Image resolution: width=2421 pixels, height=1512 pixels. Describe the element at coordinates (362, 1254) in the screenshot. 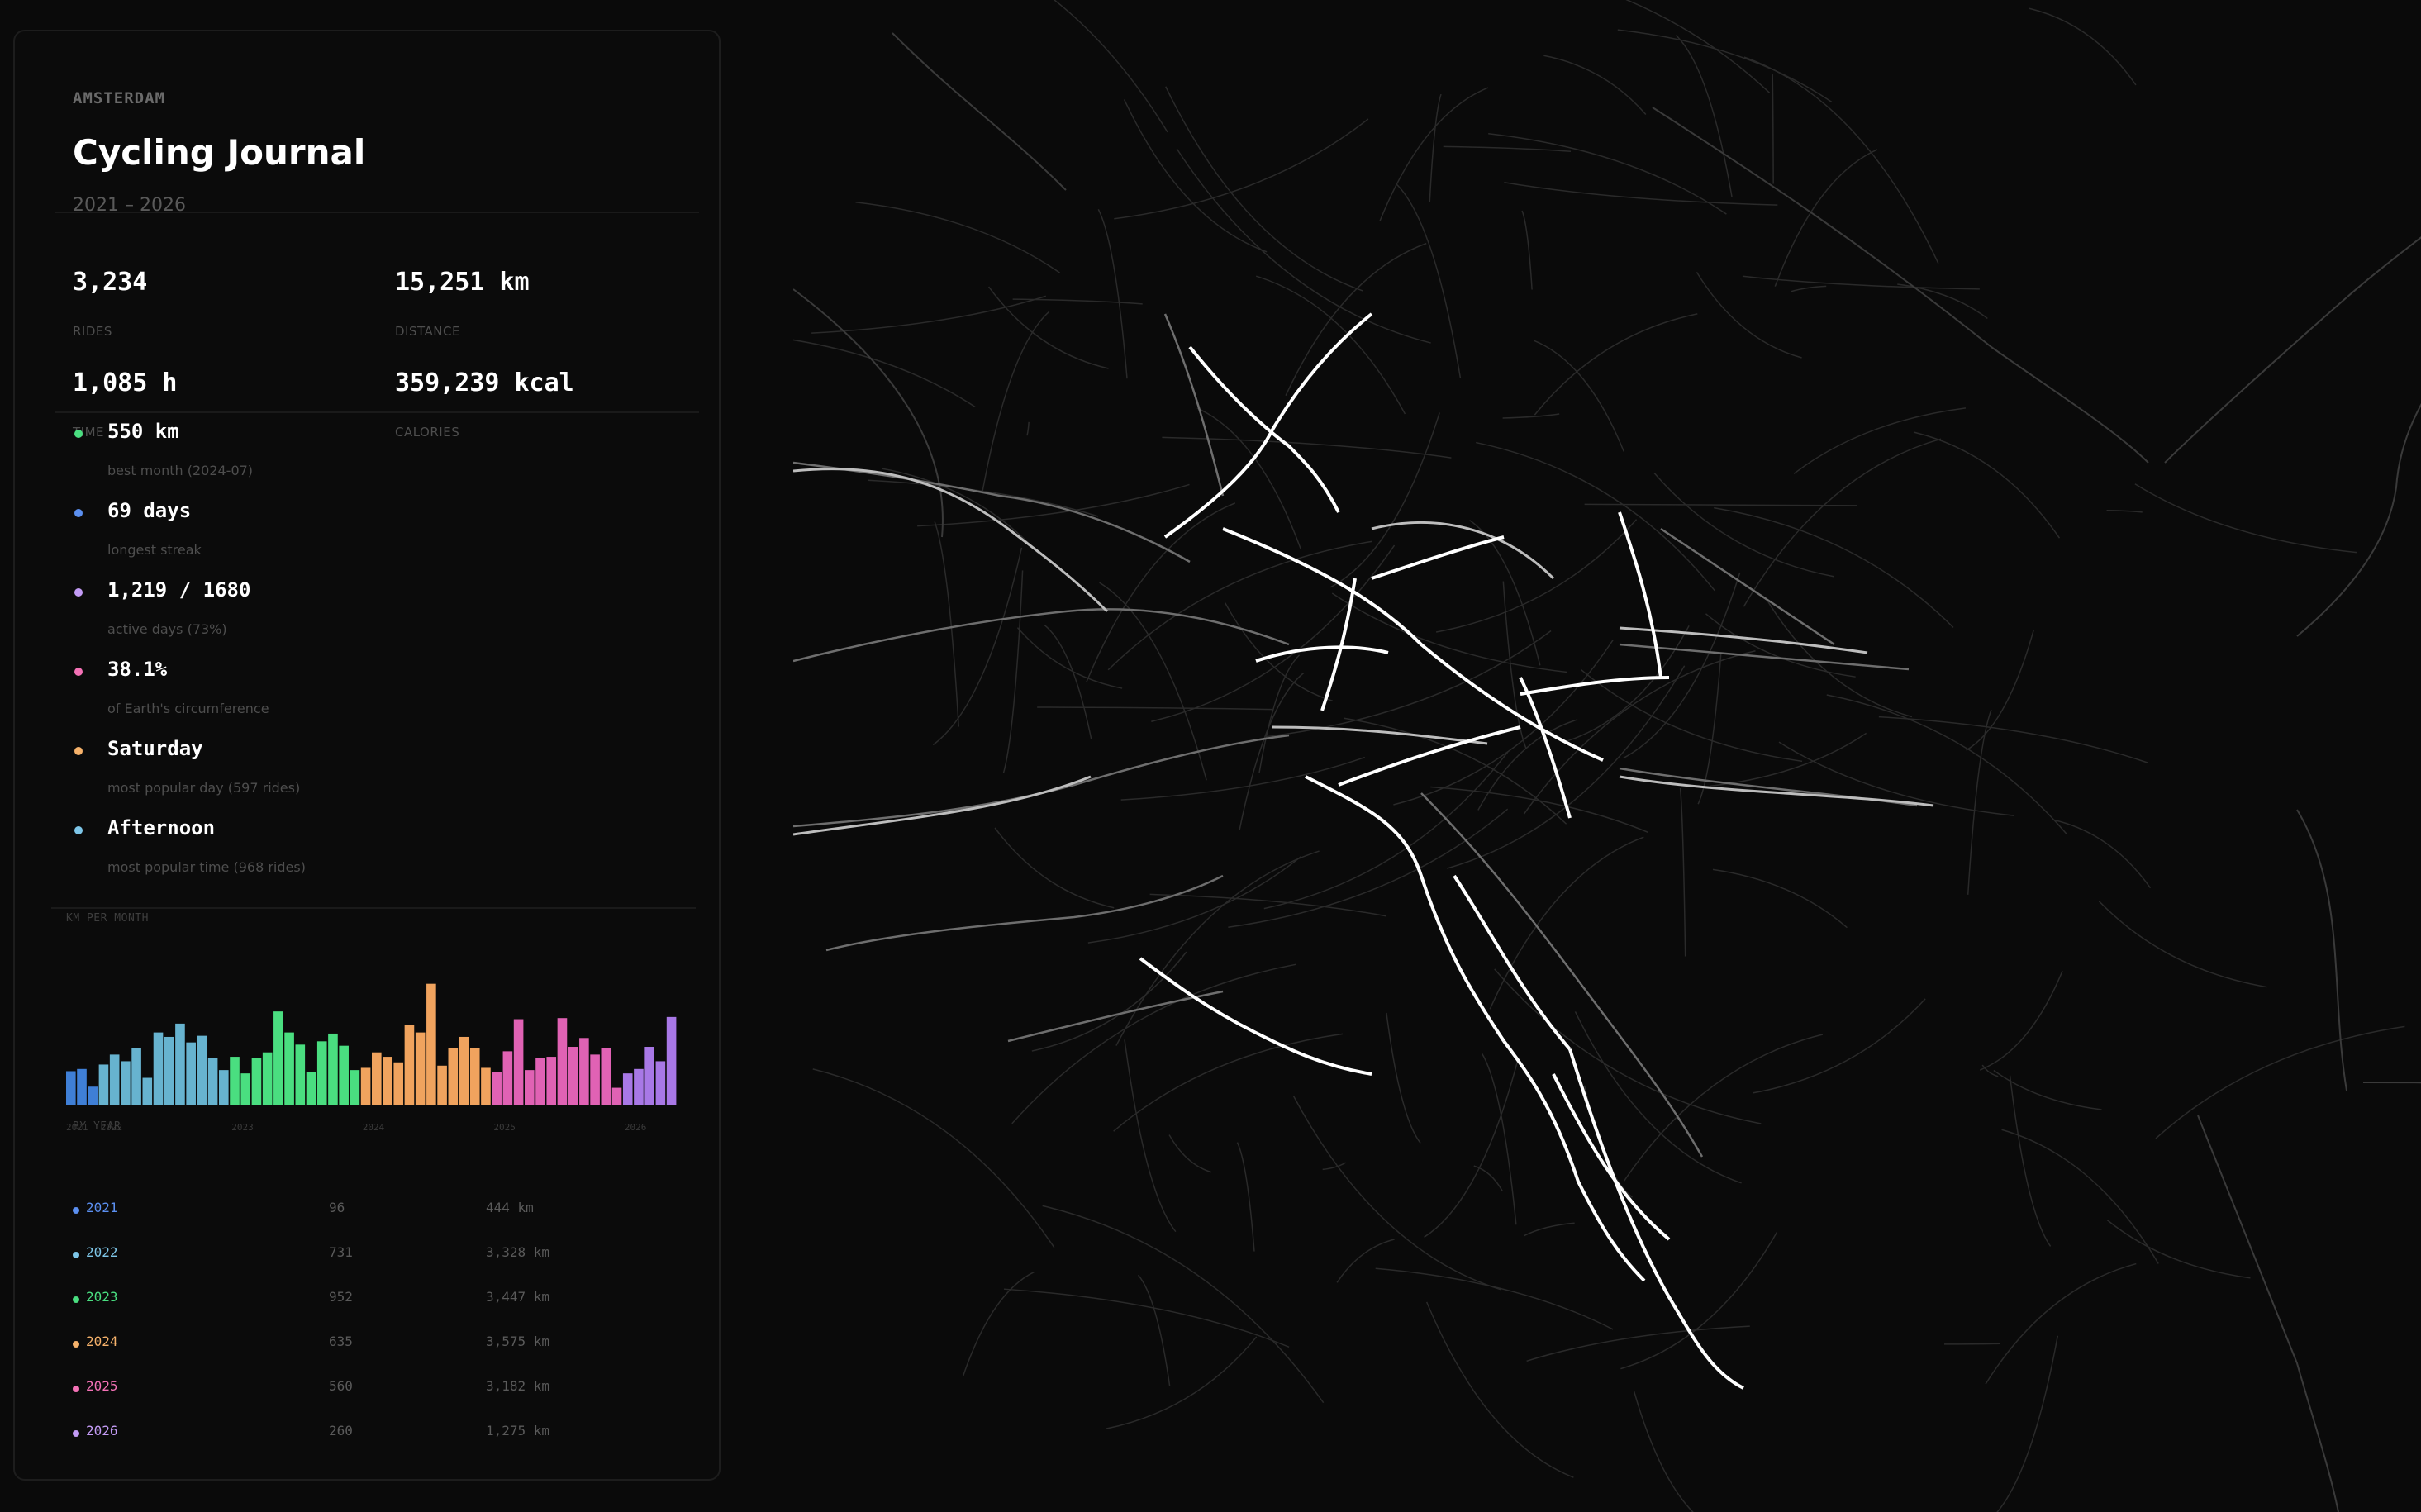

I see `table-row: 2022 731 3,328 km` at that location.